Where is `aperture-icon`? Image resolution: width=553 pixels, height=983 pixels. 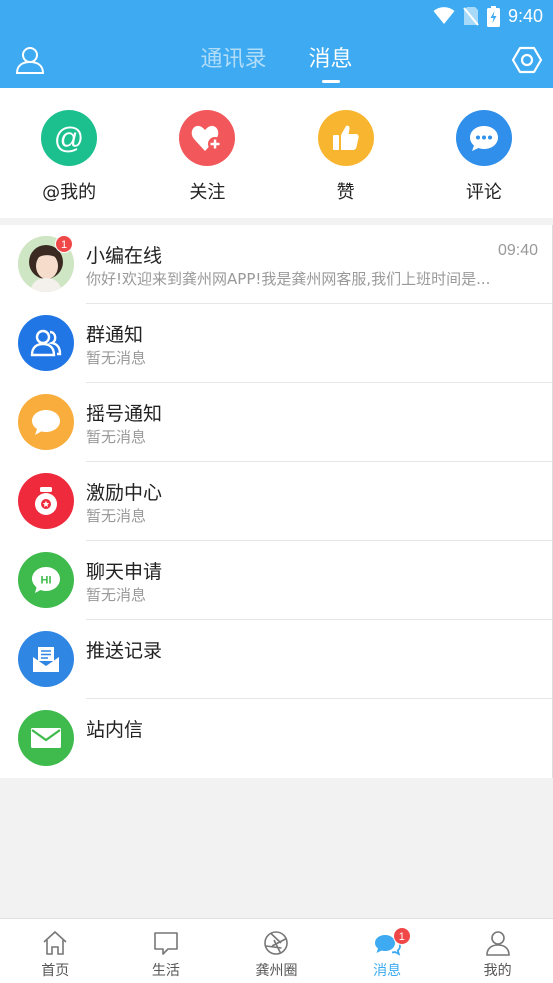 aperture-icon is located at coordinates (276, 943).